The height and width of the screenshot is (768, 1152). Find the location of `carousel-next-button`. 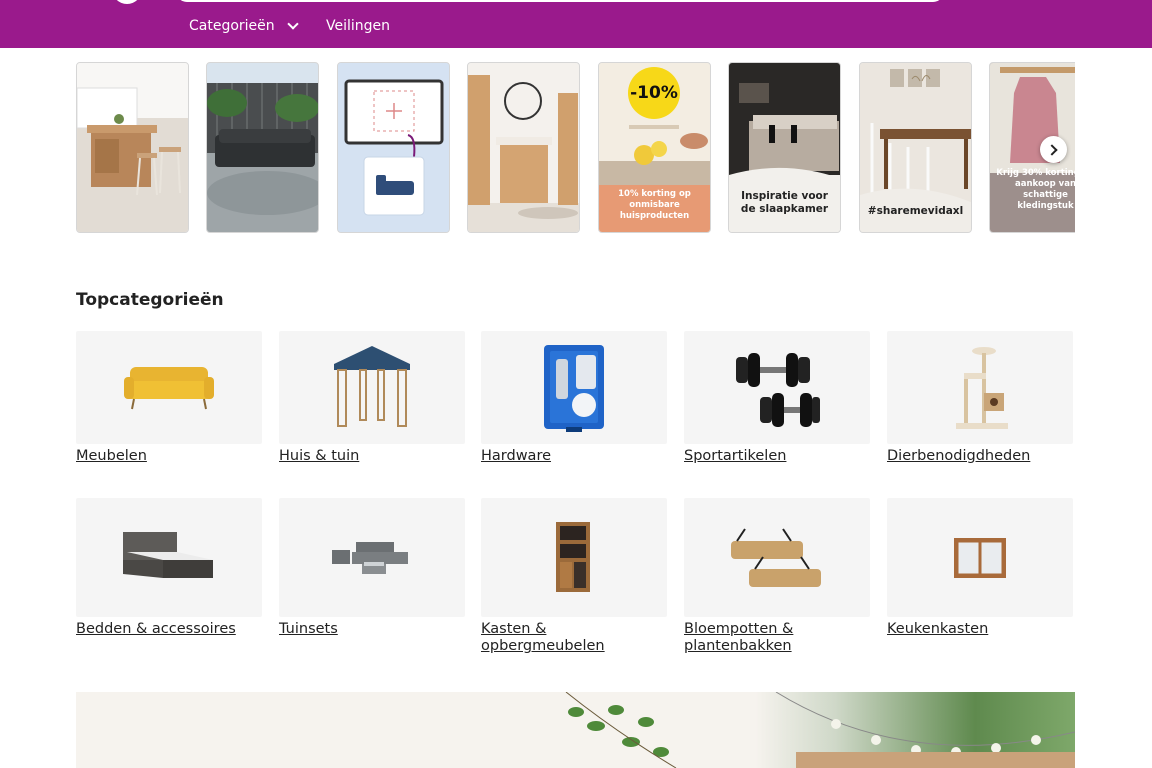

carousel-next-button is located at coordinates (1053, 149).